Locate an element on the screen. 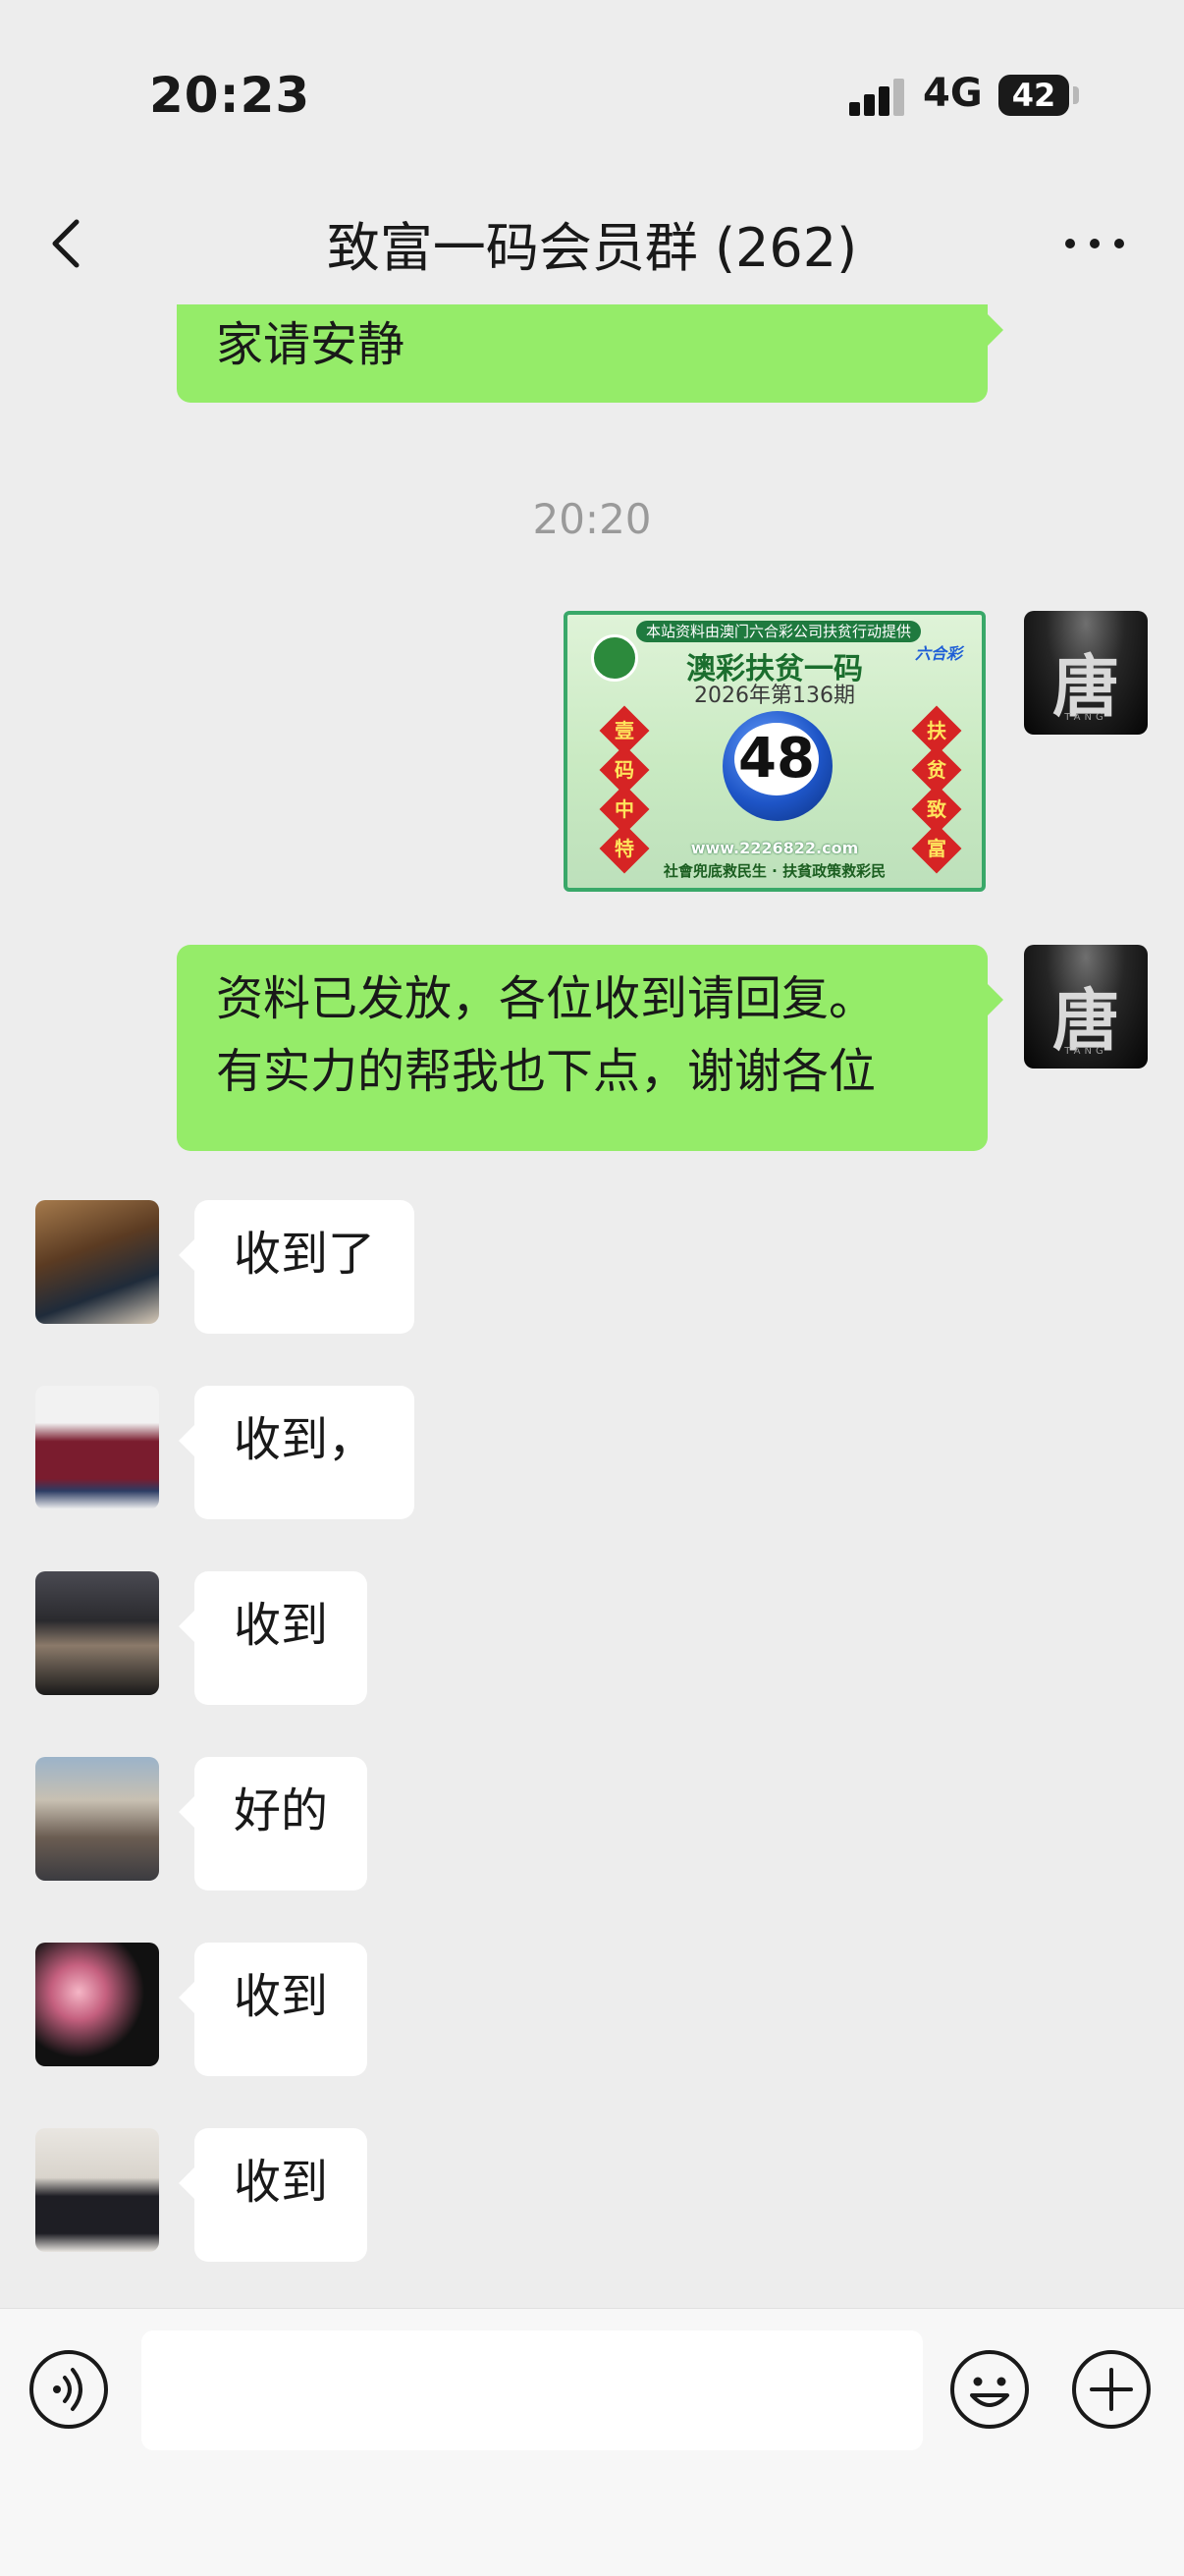  message-input is located at coordinates (532, 2390).